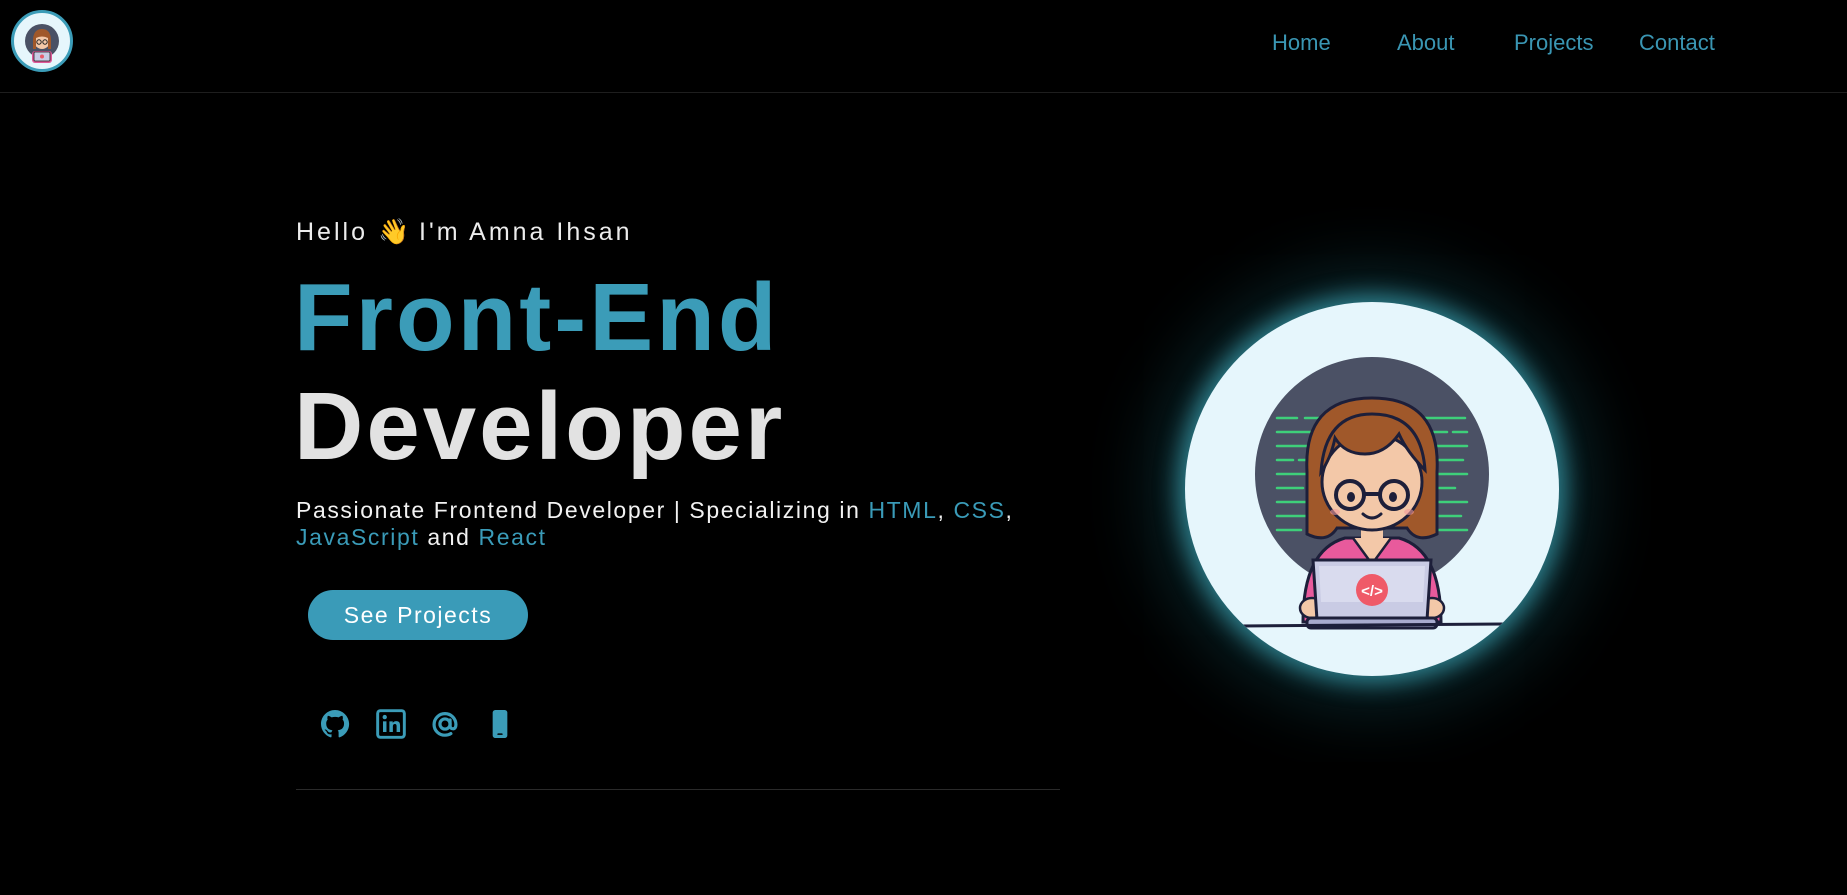 Image resolution: width=1847 pixels, height=895 pixels. What do you see at coordinates (979, 510) in the screenshot?
I see `tech-css: CSS` at bounding box center [979, 510].